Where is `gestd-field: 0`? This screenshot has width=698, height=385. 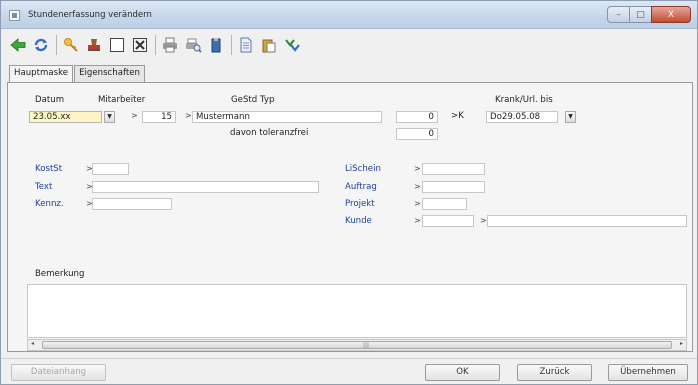 gestd-field: 0 is located at coordinates (417, 117).